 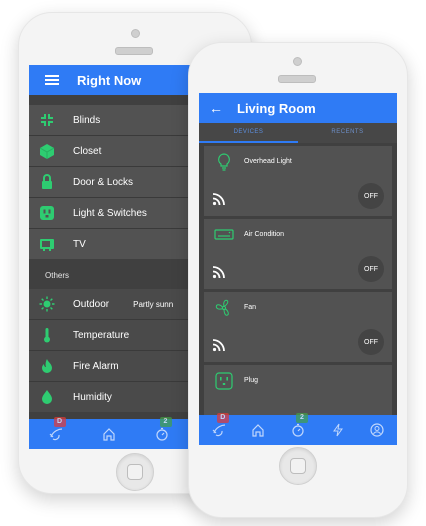 I want to click on sensor-value: Partly sunn, so click(x=153, y=304).